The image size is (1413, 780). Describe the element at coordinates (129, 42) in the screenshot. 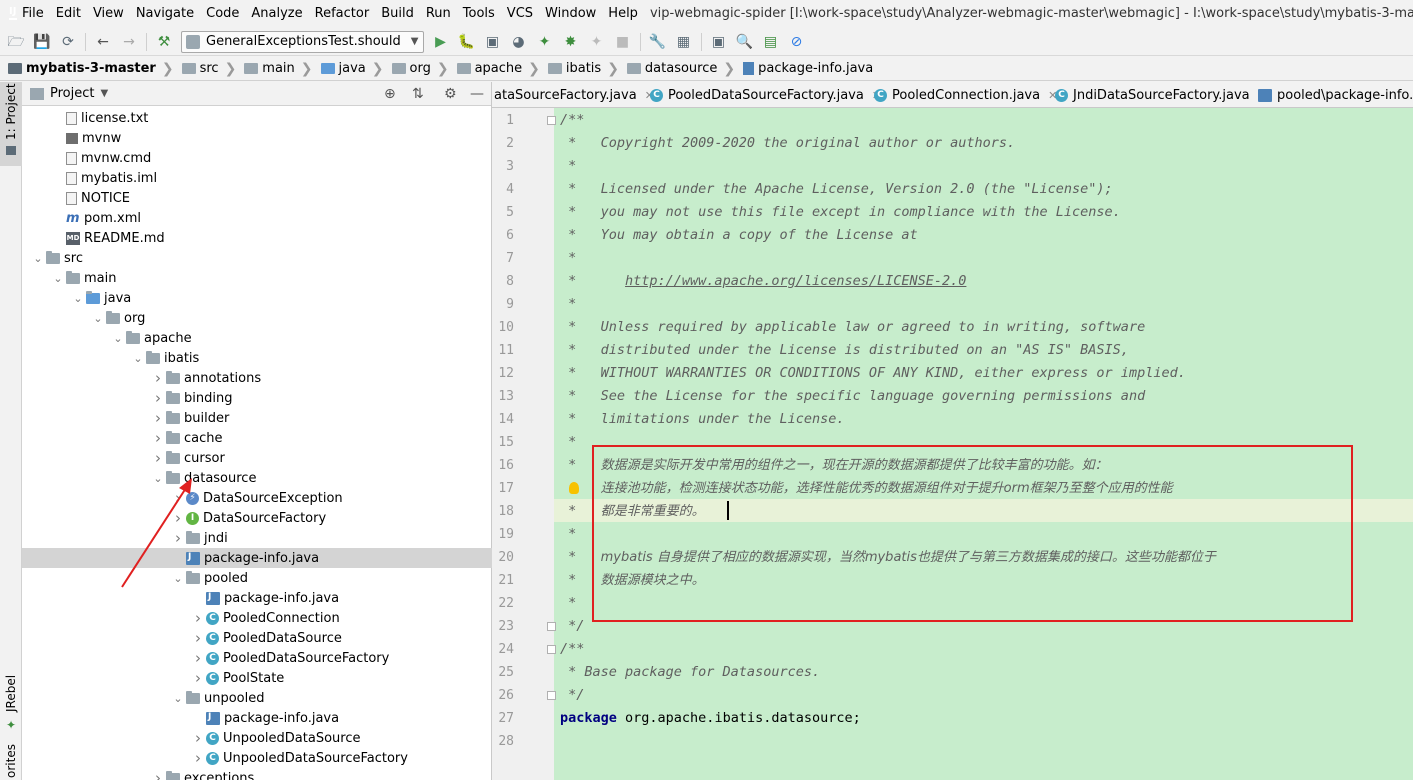

I see `forward-icon: →` at that location.